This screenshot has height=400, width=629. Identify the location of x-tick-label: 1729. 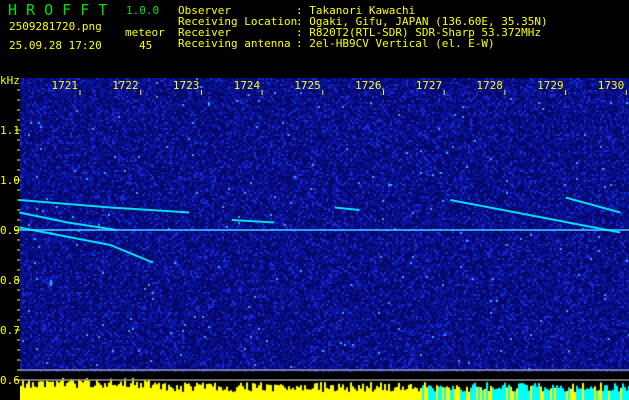
(550, 85).